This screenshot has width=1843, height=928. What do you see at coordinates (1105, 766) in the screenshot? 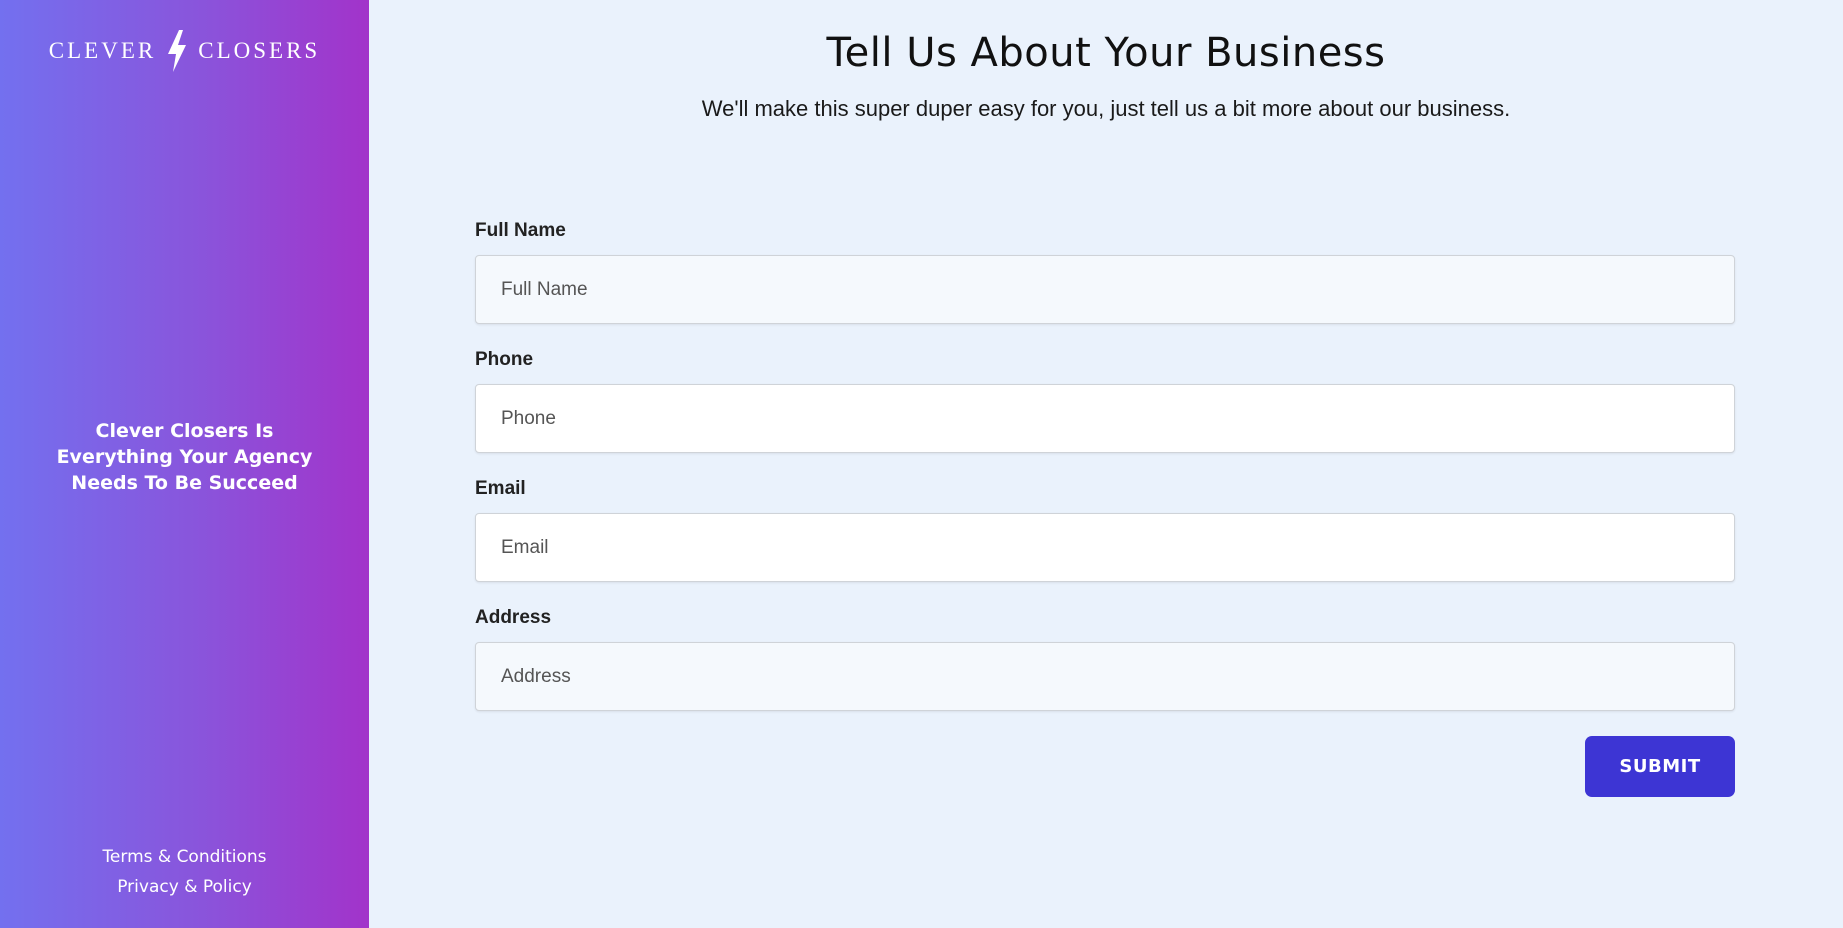
I see `form-actions: SUBMIT` at bounding box center [1105, 766].